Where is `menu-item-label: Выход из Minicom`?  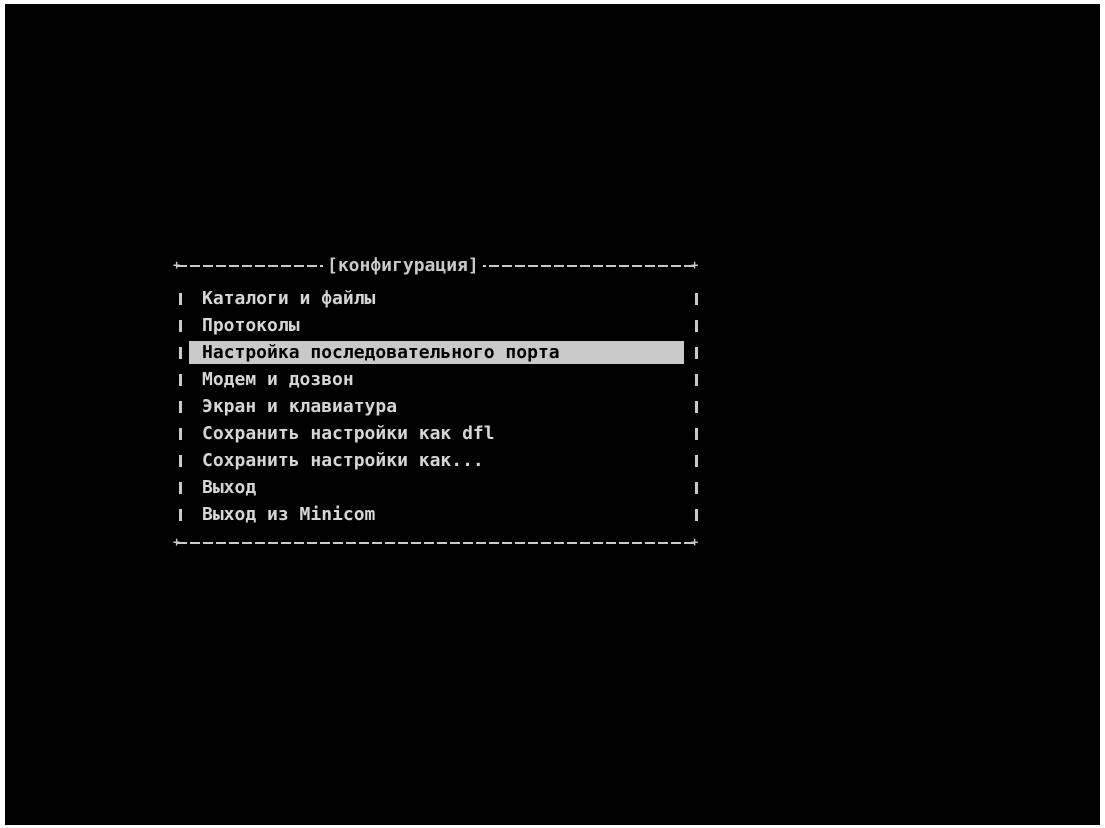
menu-item-label: Выход из Minicom is located at coordinates (289, 514).